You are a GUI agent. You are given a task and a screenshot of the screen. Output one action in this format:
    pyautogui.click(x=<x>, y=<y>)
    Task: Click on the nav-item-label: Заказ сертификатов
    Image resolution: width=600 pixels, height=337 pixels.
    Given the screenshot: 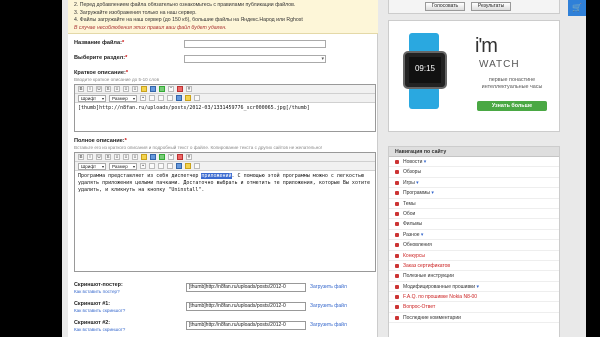 What is the action you would take?
    pyautogui.click(x=427, y=265)
    